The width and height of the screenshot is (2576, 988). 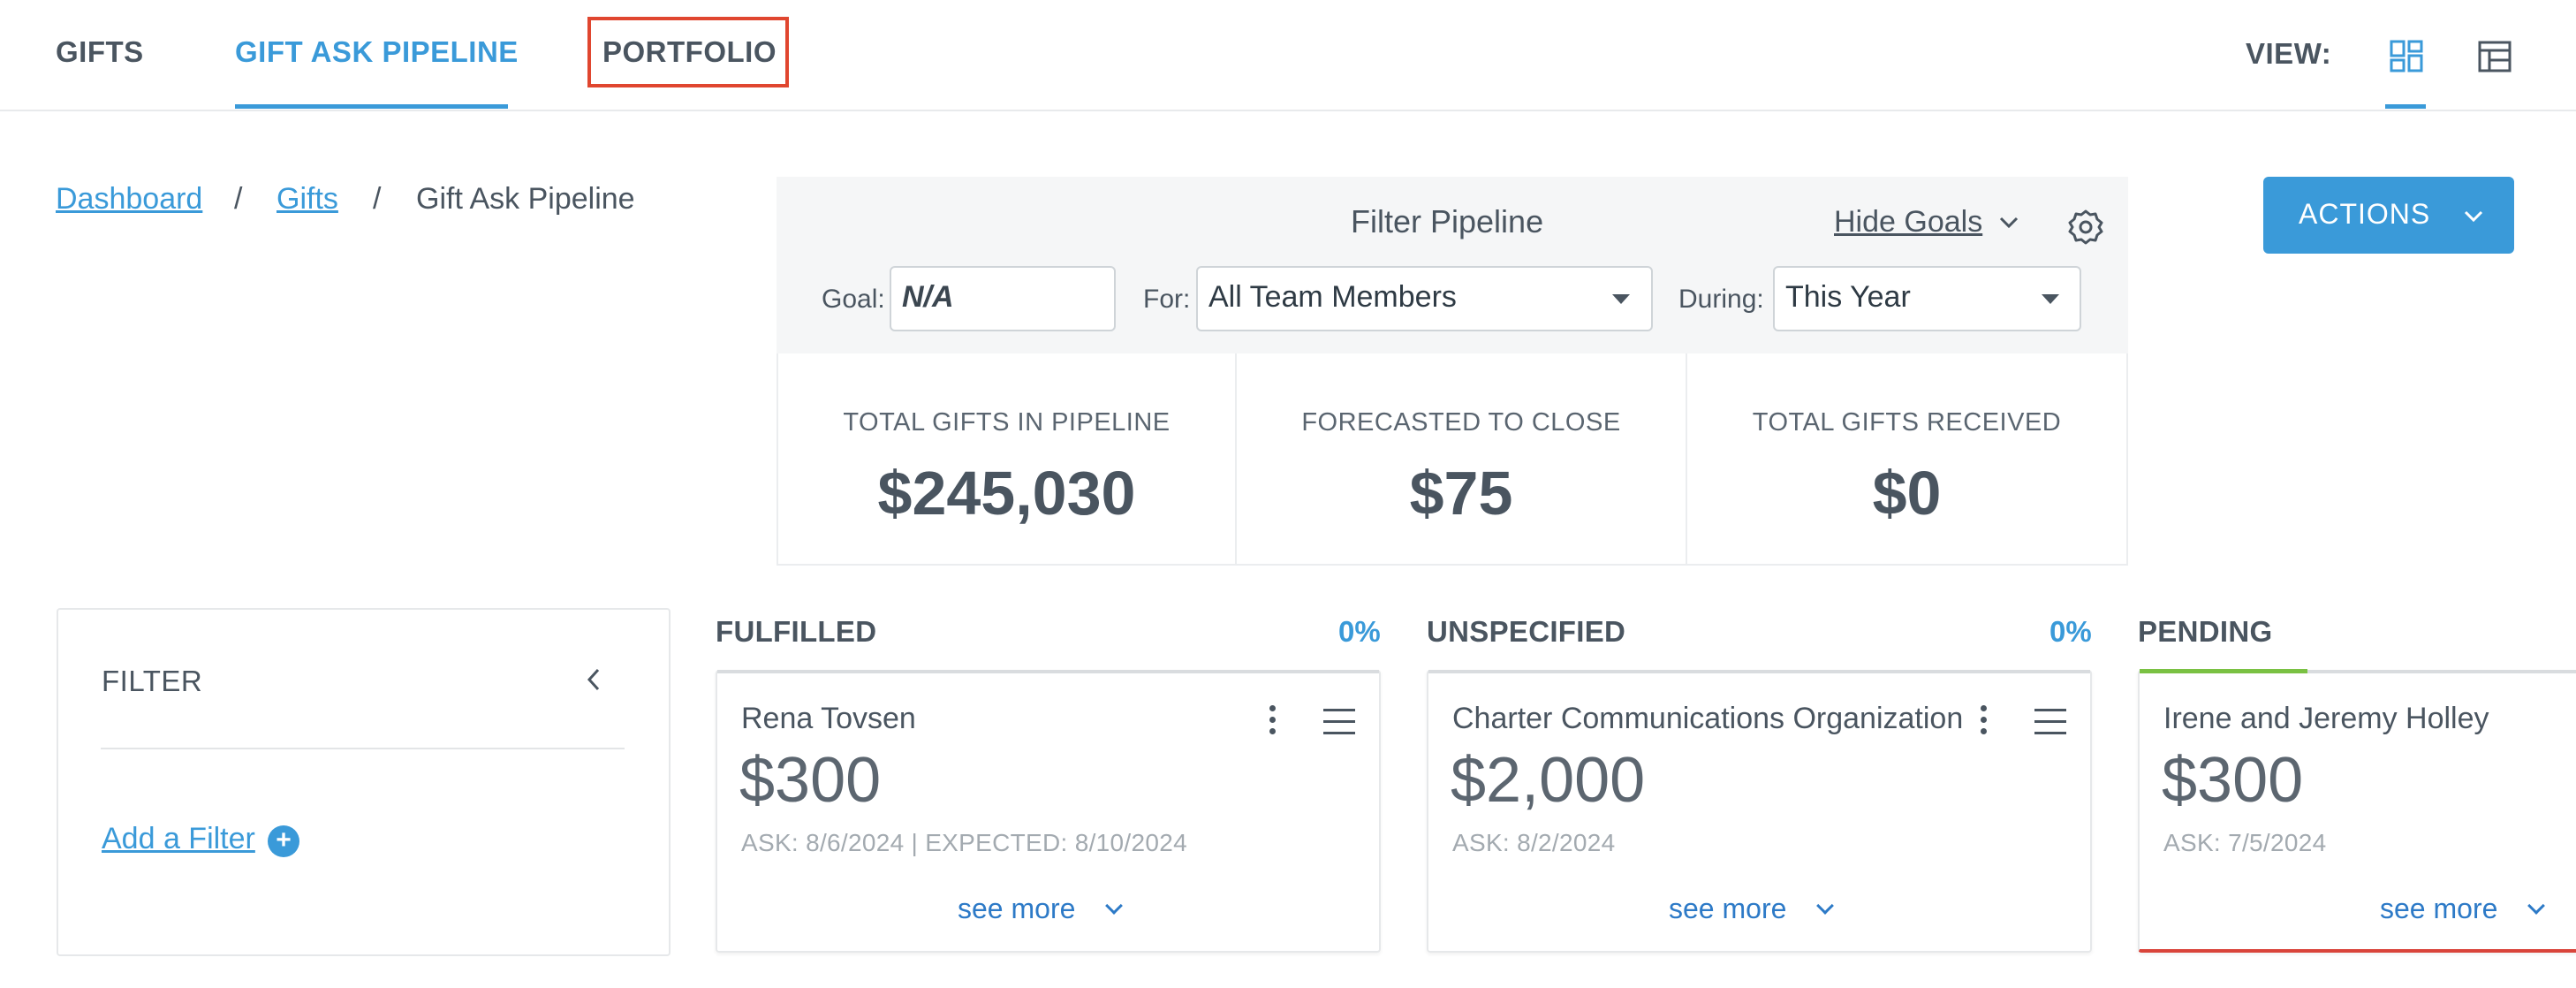 I want to click on filter-pipeline-title: Filter Pipeline, so click(x=1447, y=221).